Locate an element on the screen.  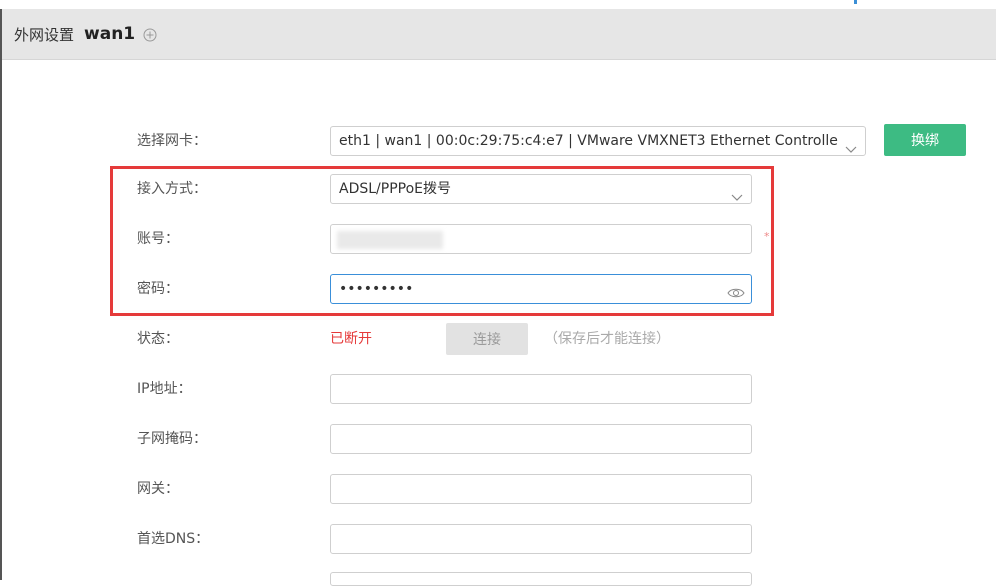
password-row: 密码： ••••••••• is located at coordinates (498, 289).